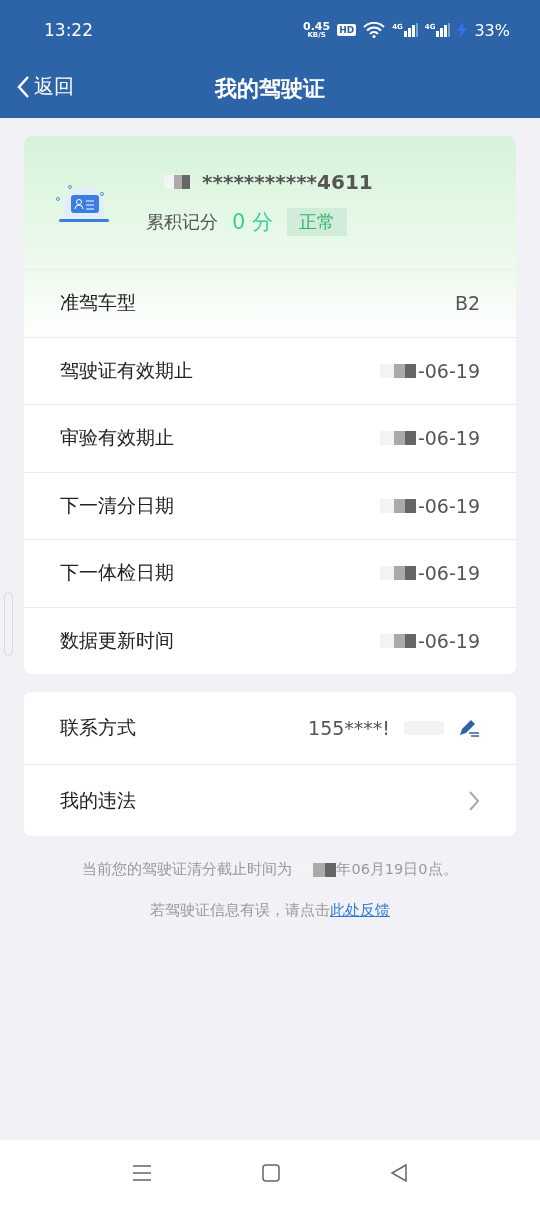 The height and width of the screenshot is (1206, 540). I want to click on note-text: 年06月19日0点。, so click(397, 869).